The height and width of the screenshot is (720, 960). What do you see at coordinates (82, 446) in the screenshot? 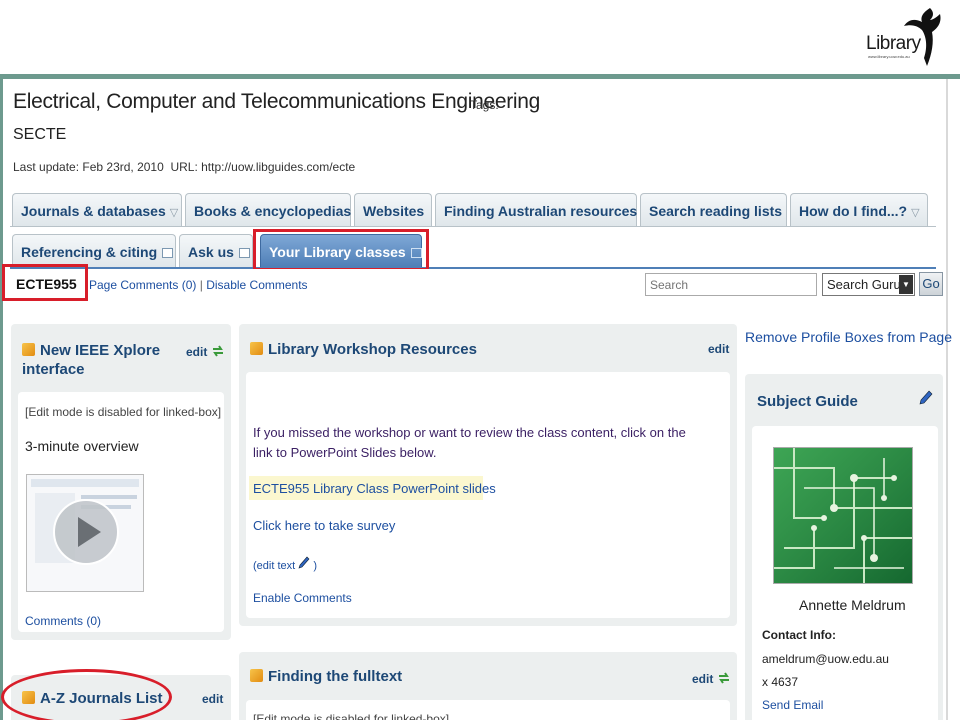
I see `video-title: 3-minute overview` at bounding box center [82, 446].